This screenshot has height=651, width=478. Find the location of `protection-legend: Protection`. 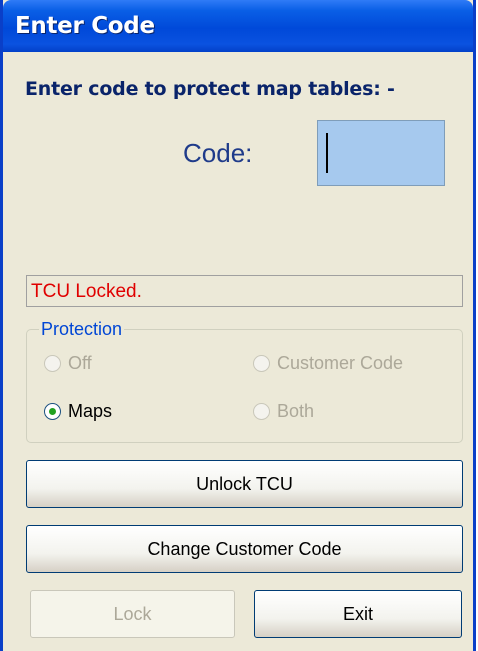

protection-legend: Protection is located at coordinates (82, 329).